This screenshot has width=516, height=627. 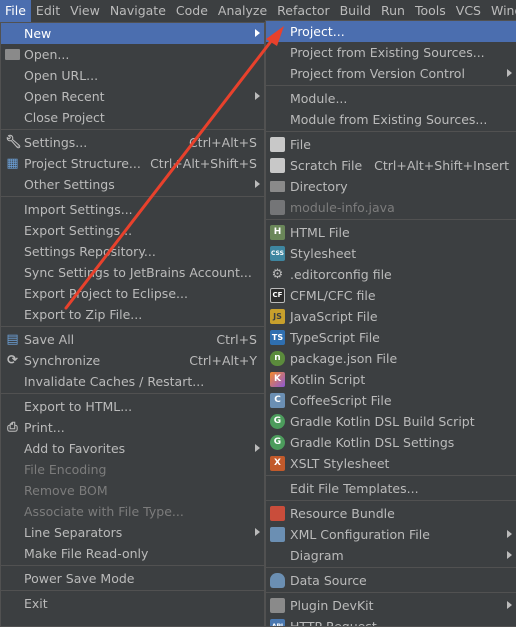 What do you see at coordinates (391, 400) in the screenshot?
I see `new-coffeescript: C CoffeeScript File` at bounding box center [391, 400].